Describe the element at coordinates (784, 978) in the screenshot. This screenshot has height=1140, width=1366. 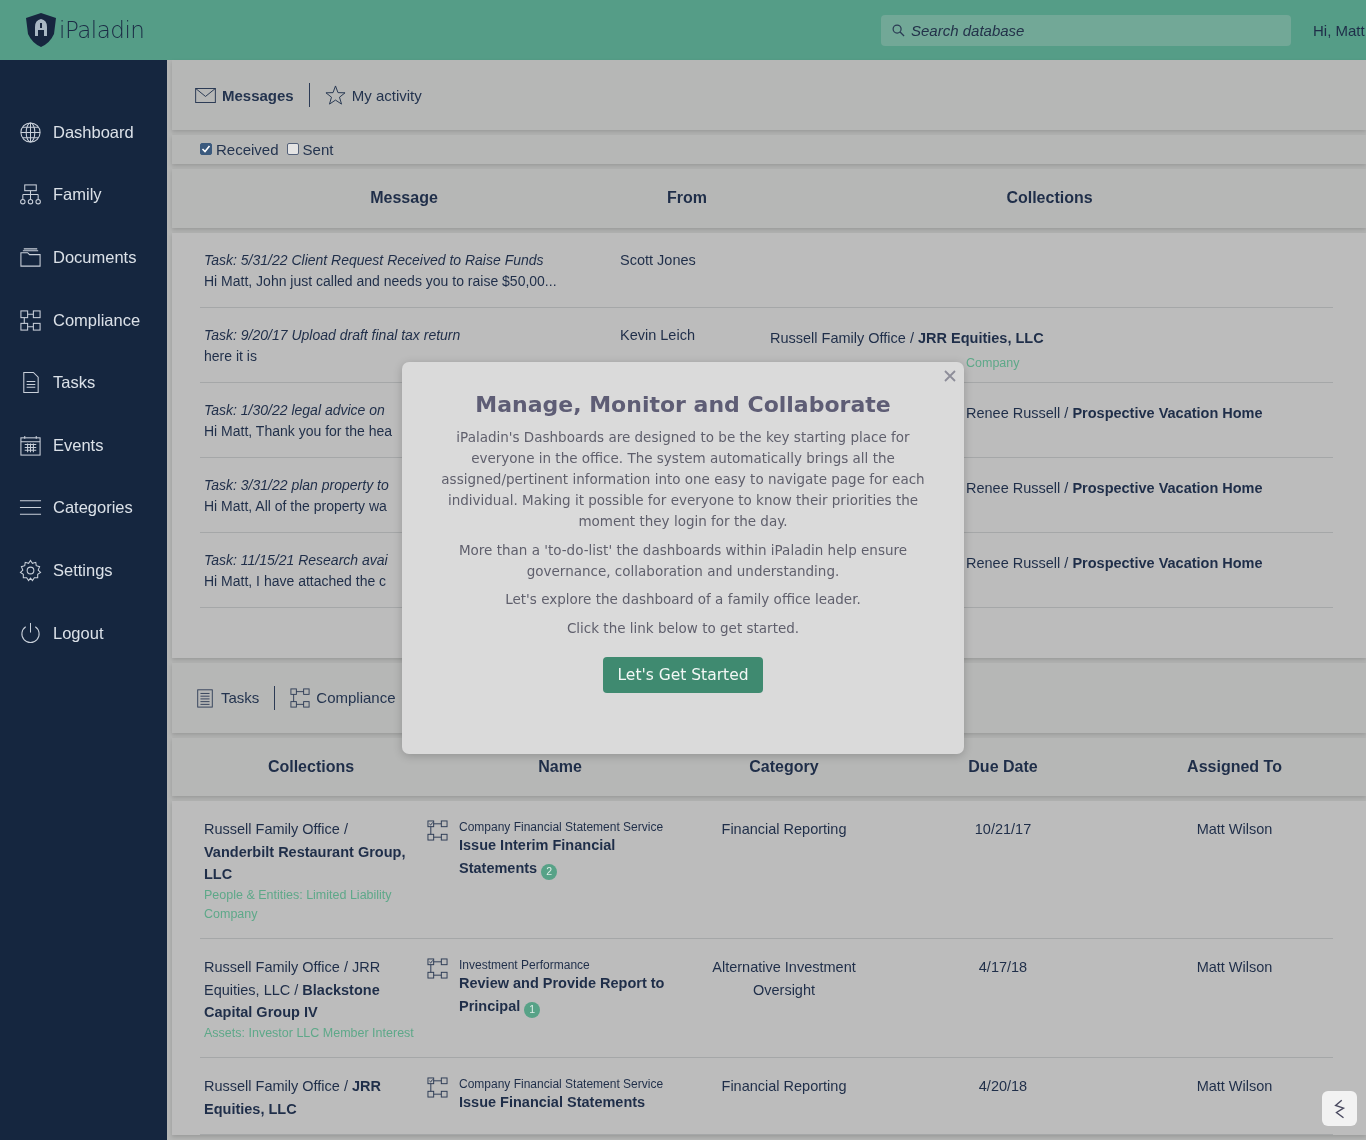
I see `category-text: Alternative Investment Oversight` at that location.